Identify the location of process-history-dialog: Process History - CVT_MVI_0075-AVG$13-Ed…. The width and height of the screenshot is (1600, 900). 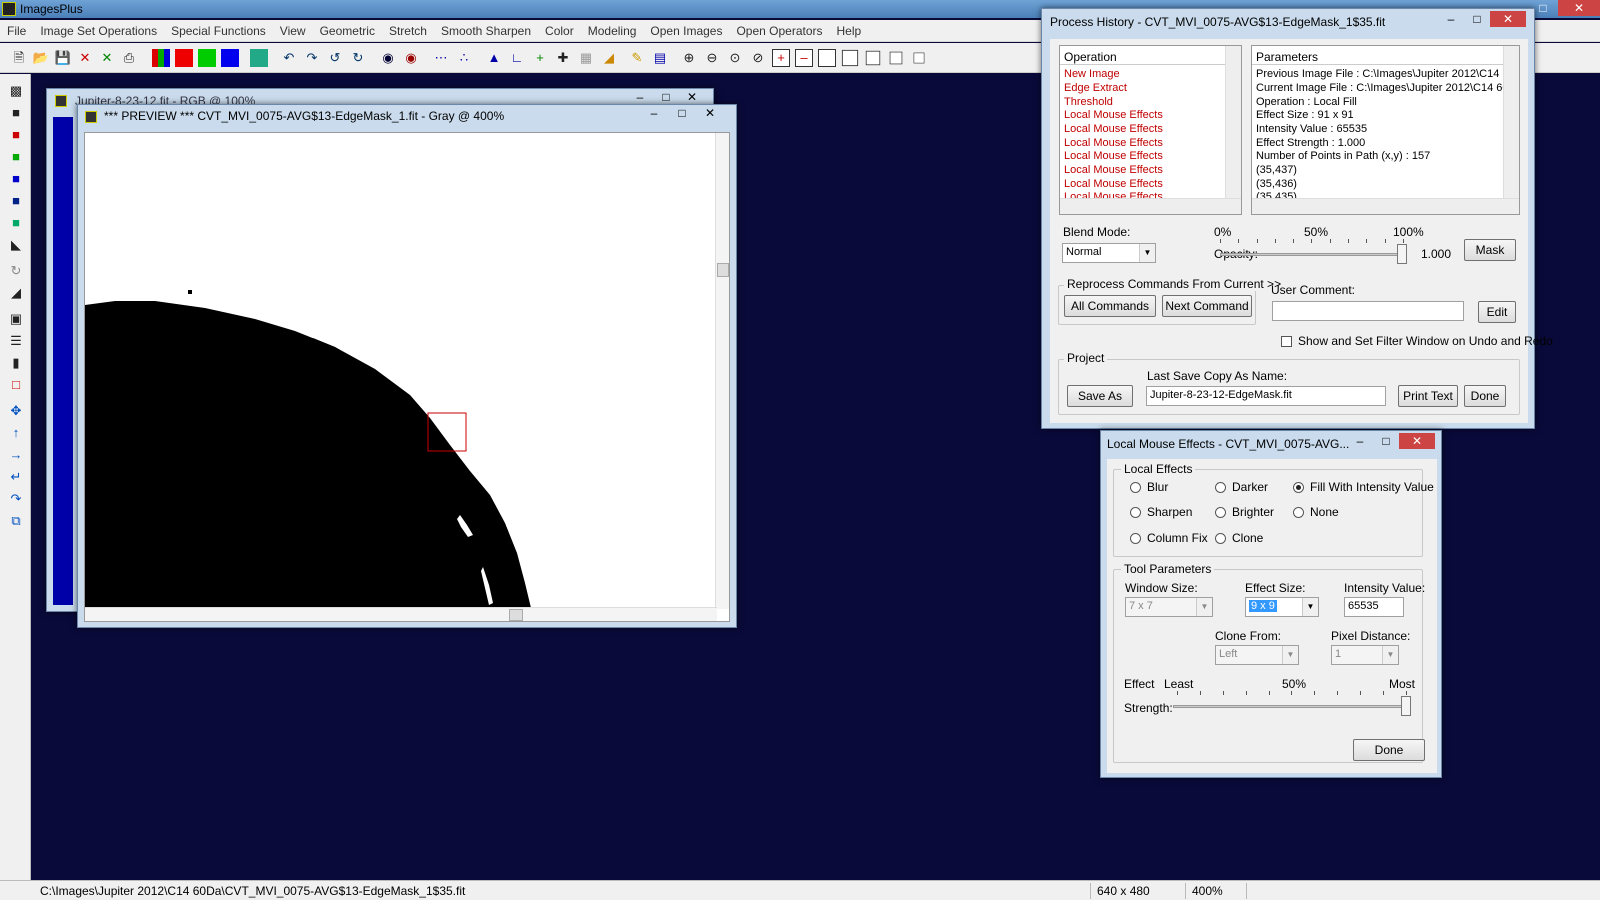
(1297, 218).